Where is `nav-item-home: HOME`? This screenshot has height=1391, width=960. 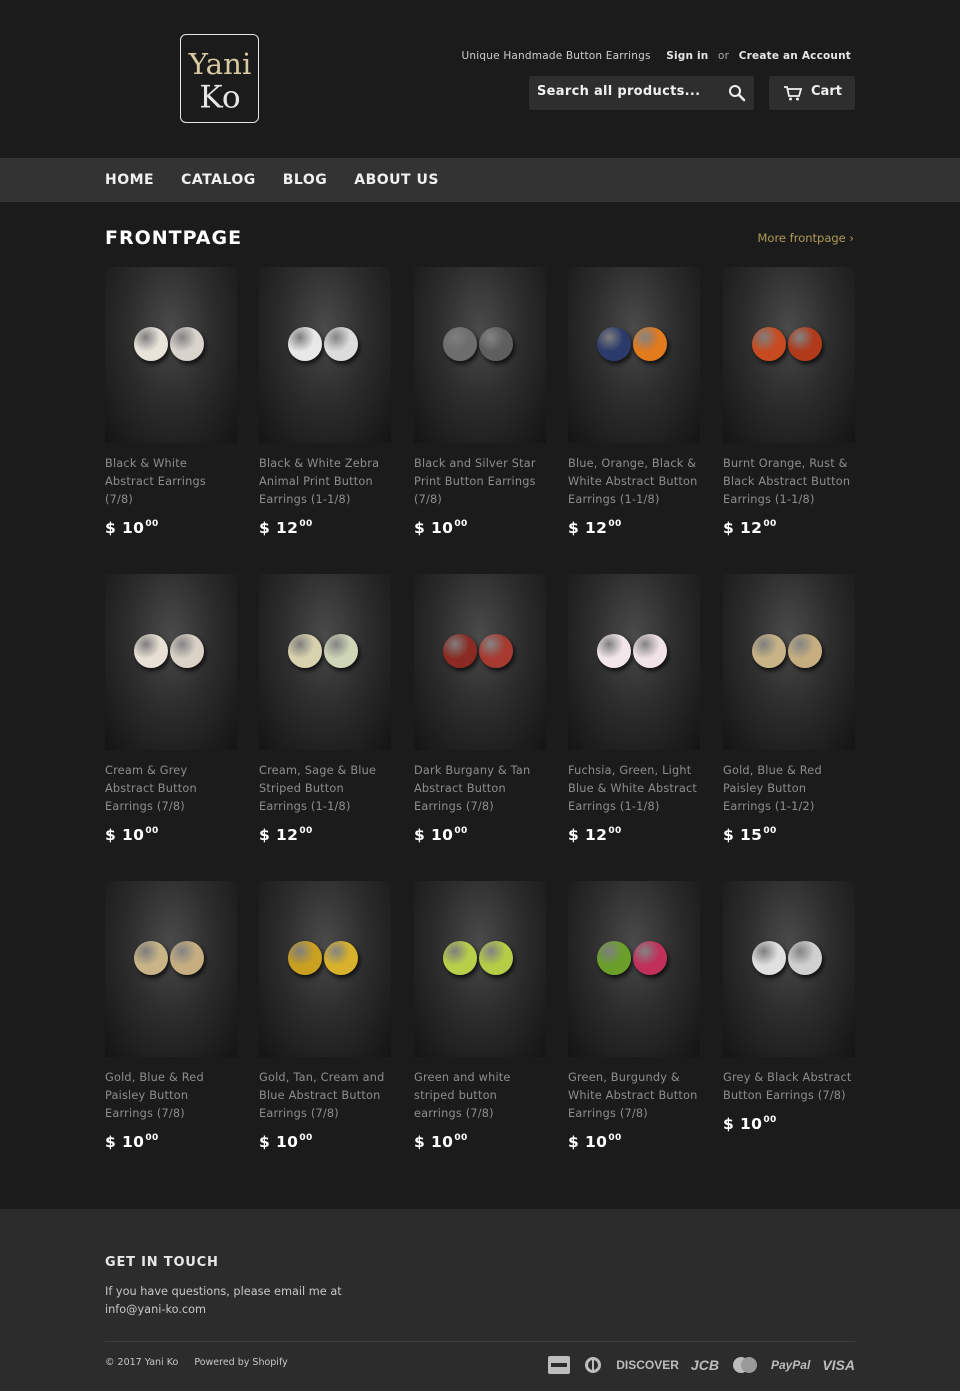 nav-item-home: HOME is located at coordinates (129, 180).